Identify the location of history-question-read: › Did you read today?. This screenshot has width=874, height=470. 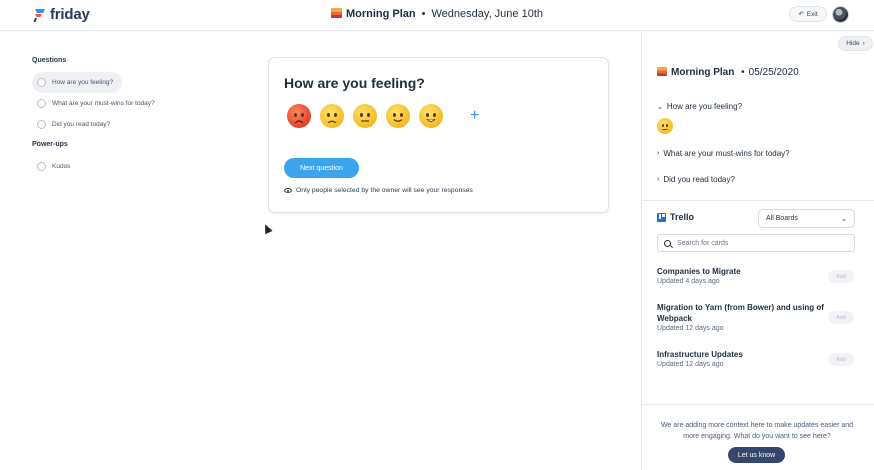
(696, 179).